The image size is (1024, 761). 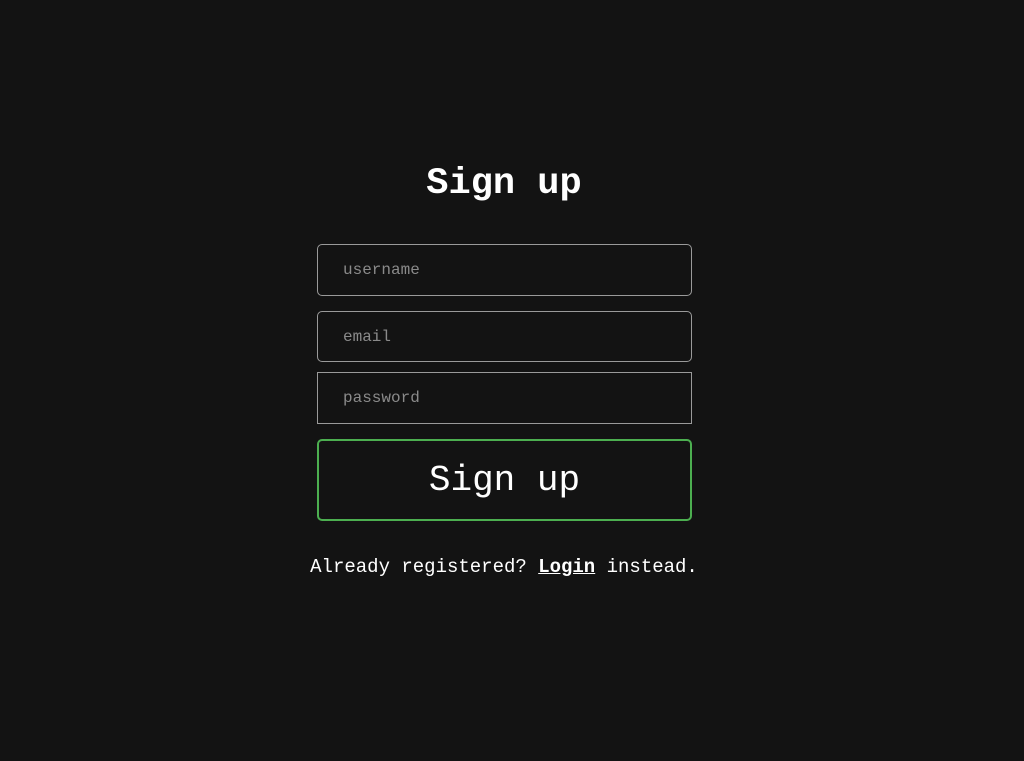 I want to click on email-field, so click(x=504, y=336).